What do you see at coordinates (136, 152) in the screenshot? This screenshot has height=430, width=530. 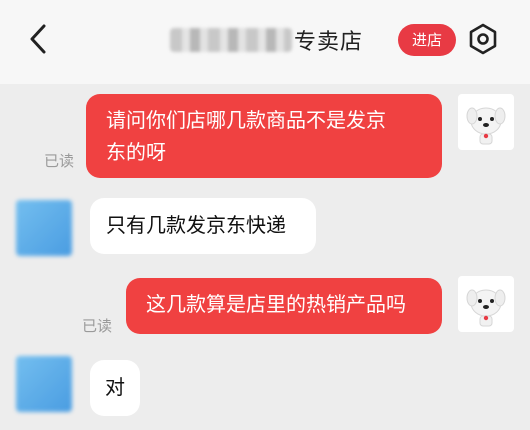 I see `message-text-line: 东的呀` at bounding box center [136, 152].